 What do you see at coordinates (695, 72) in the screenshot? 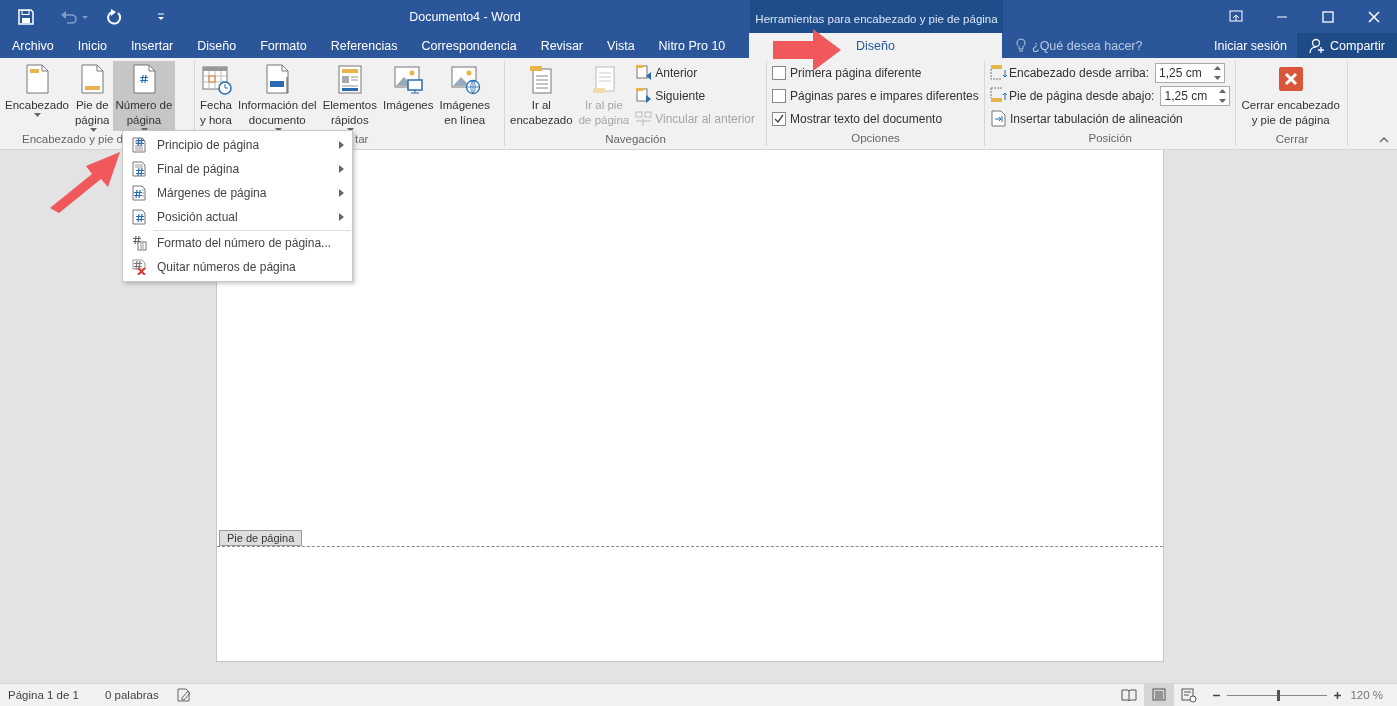
I see `ribbon-button: Anterior` at bounding box center [695, 72].